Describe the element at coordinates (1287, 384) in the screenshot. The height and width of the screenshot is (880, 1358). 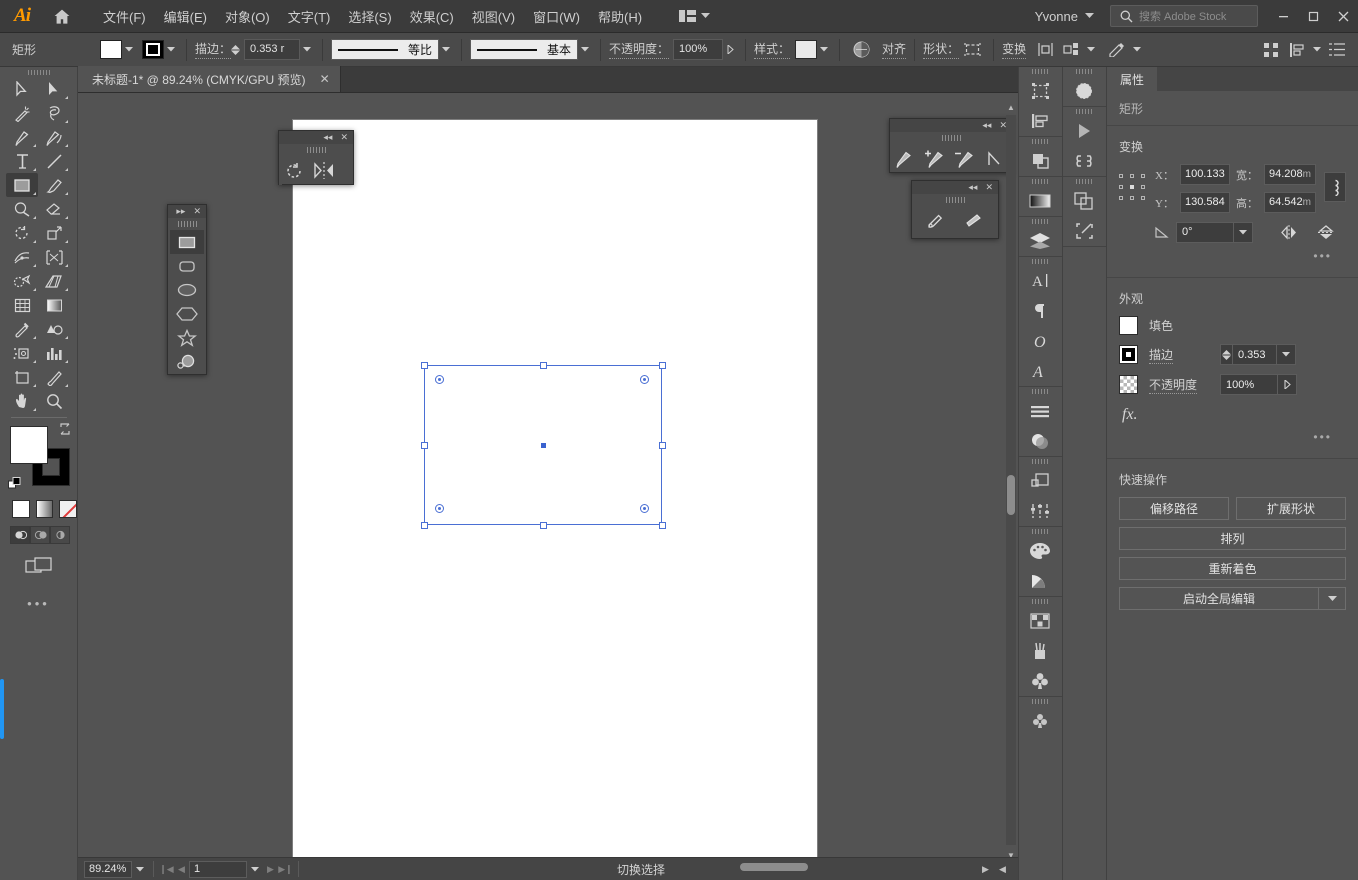
I see `opacity-expand-icon` at that location.